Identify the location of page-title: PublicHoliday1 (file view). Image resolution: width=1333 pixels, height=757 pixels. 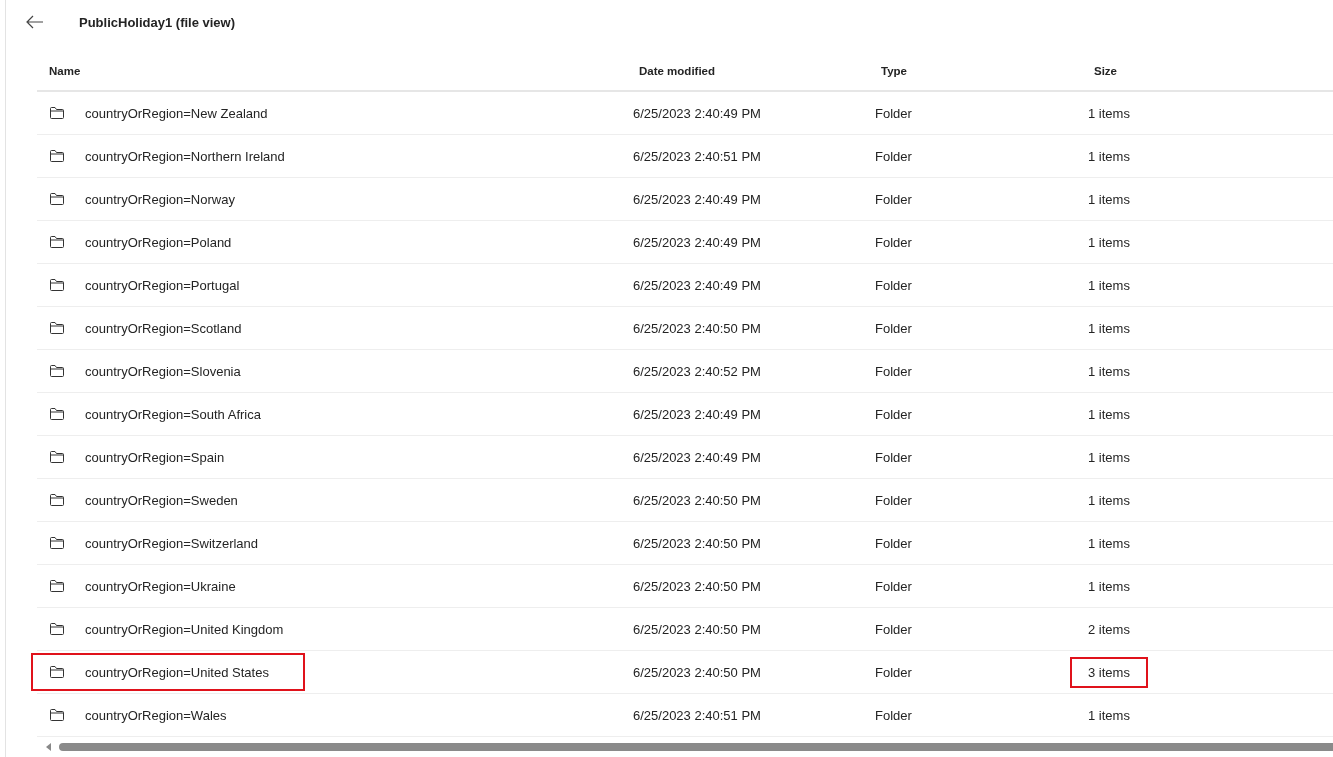
(157, 22).